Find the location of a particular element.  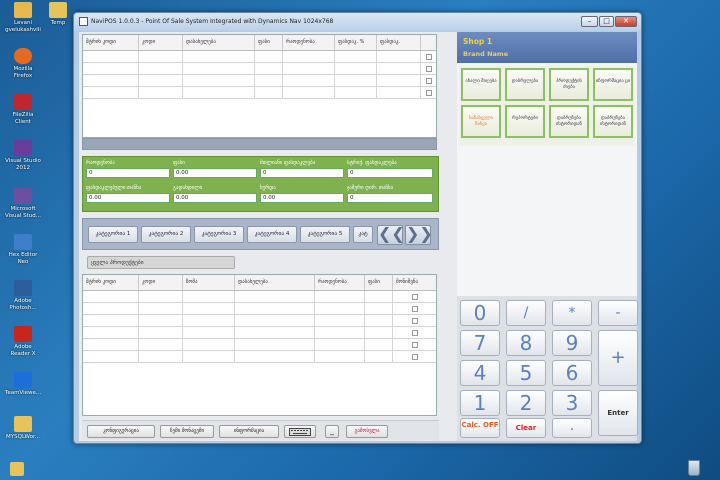

close-button: ✕ is located at coordinates (626, 21).